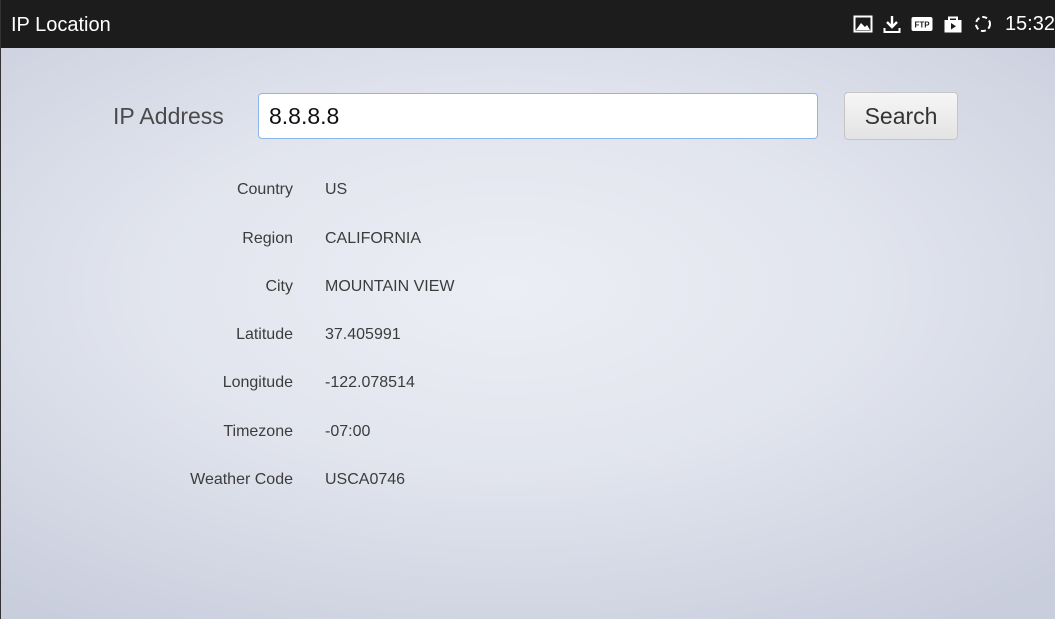 The width and height of the screenshot is (1055, 619). Describe the element at coordinates (528, 193) in the screenshot. I see `field-row-country: Country US` at that location.